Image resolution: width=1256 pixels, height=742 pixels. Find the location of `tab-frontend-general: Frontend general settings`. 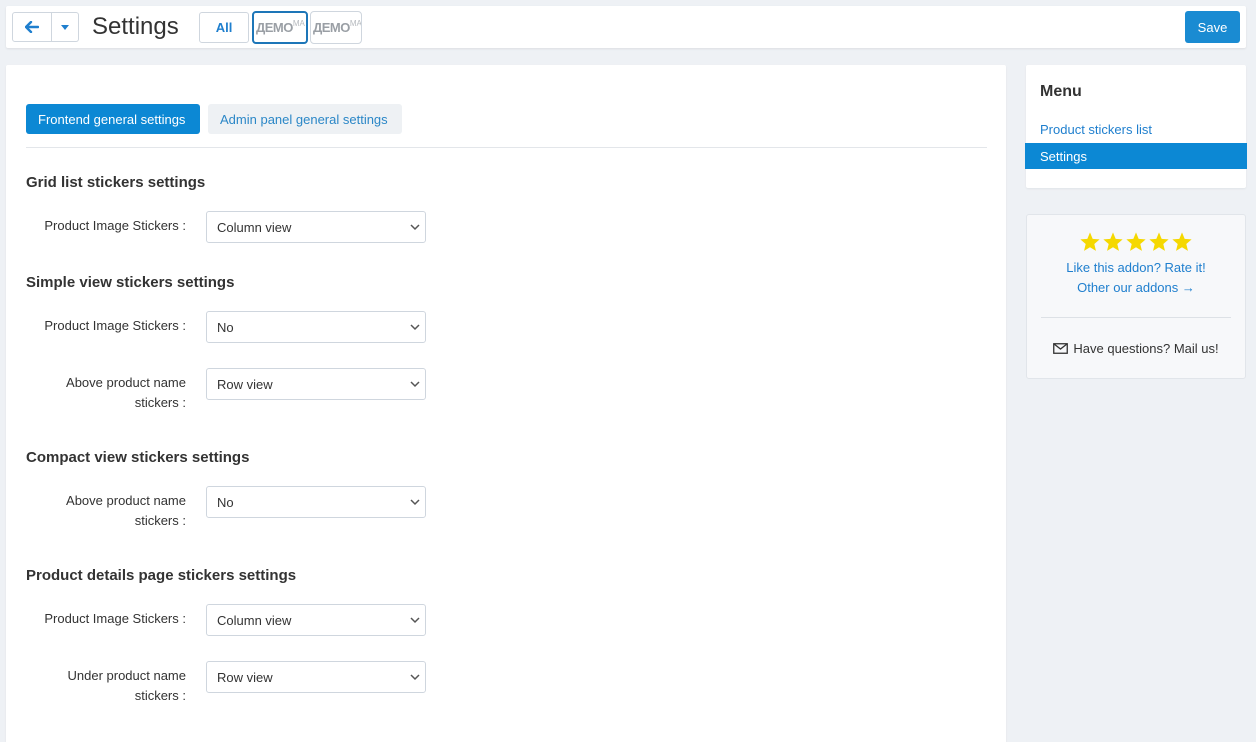

tab-frontend-general: Frontend general settings is located at coordinates (113, 119).